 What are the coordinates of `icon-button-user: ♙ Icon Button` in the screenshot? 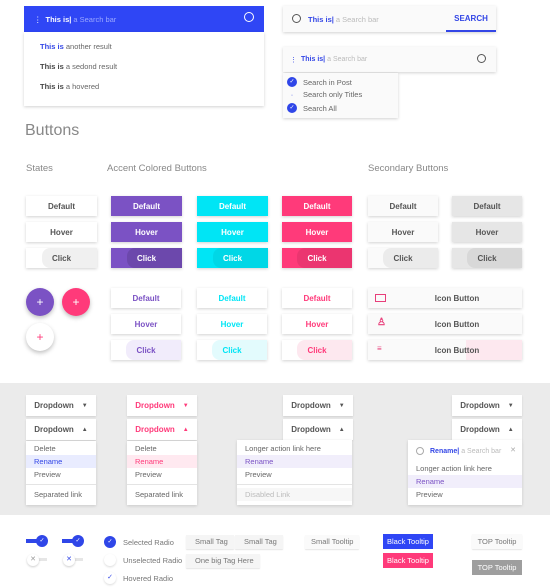 It's located at (445, 324).